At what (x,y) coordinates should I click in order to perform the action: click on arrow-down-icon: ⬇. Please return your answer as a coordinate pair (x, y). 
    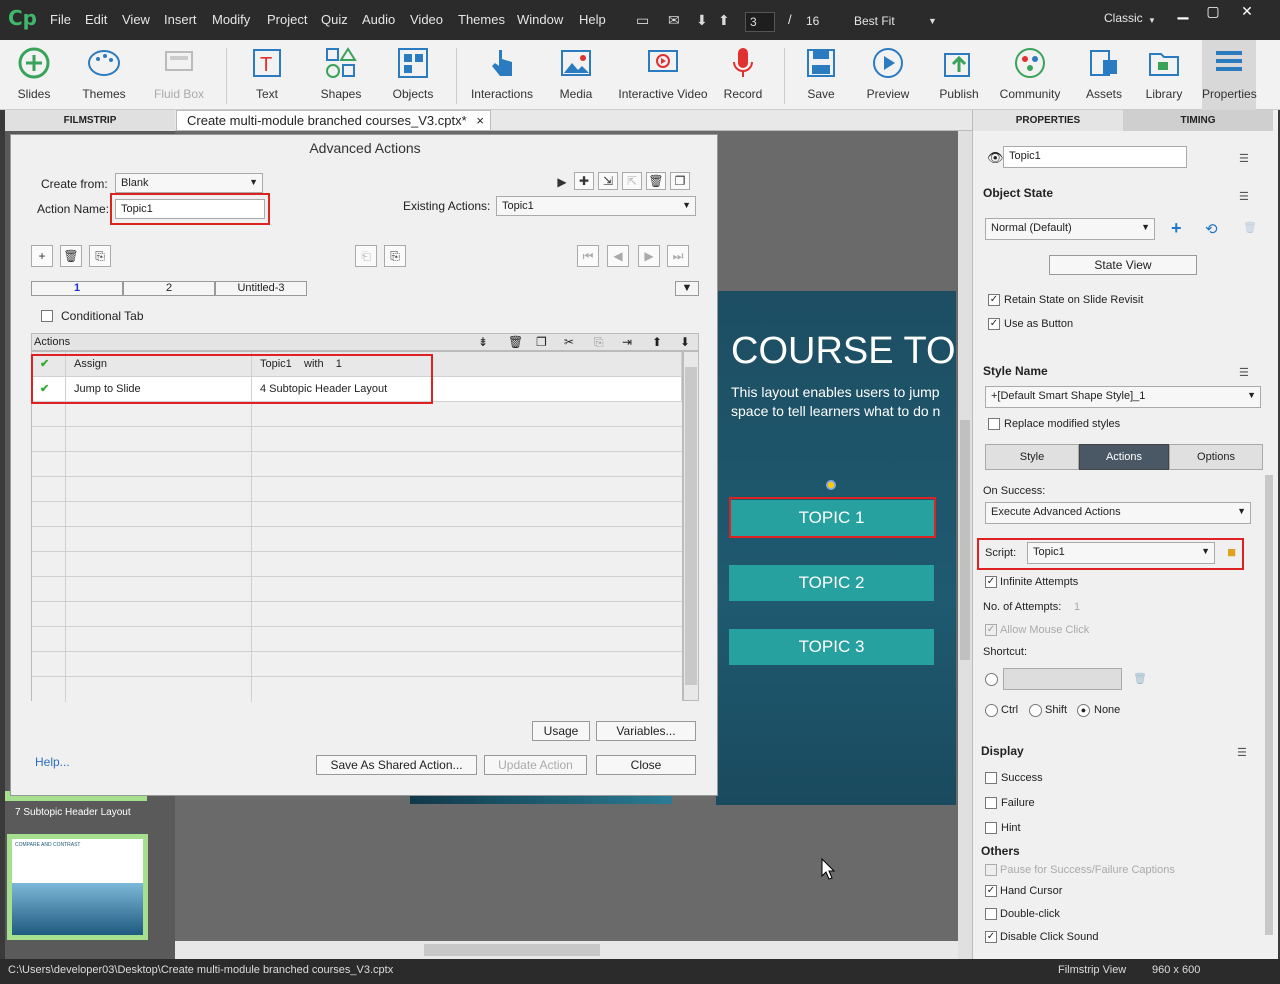
    Looking at the image, I should click on (702, 20).